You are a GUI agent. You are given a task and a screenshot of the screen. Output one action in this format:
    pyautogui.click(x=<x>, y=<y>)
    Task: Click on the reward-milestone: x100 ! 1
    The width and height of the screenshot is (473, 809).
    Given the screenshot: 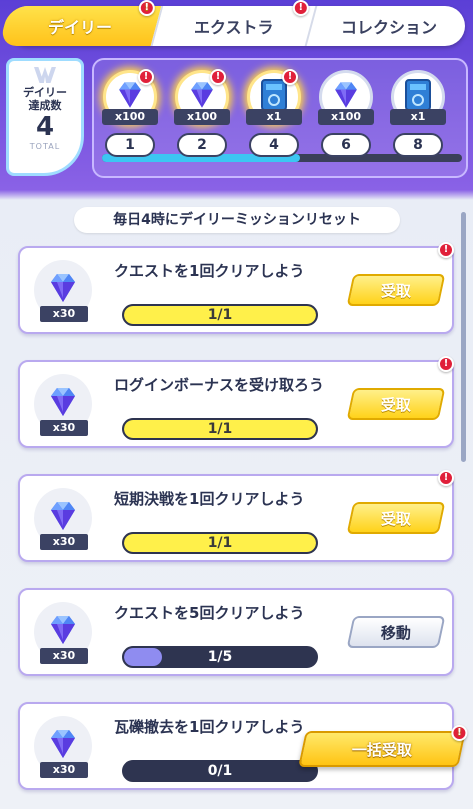 What is the action you would take?
    pyautogui.click(x=130, y=113)
    